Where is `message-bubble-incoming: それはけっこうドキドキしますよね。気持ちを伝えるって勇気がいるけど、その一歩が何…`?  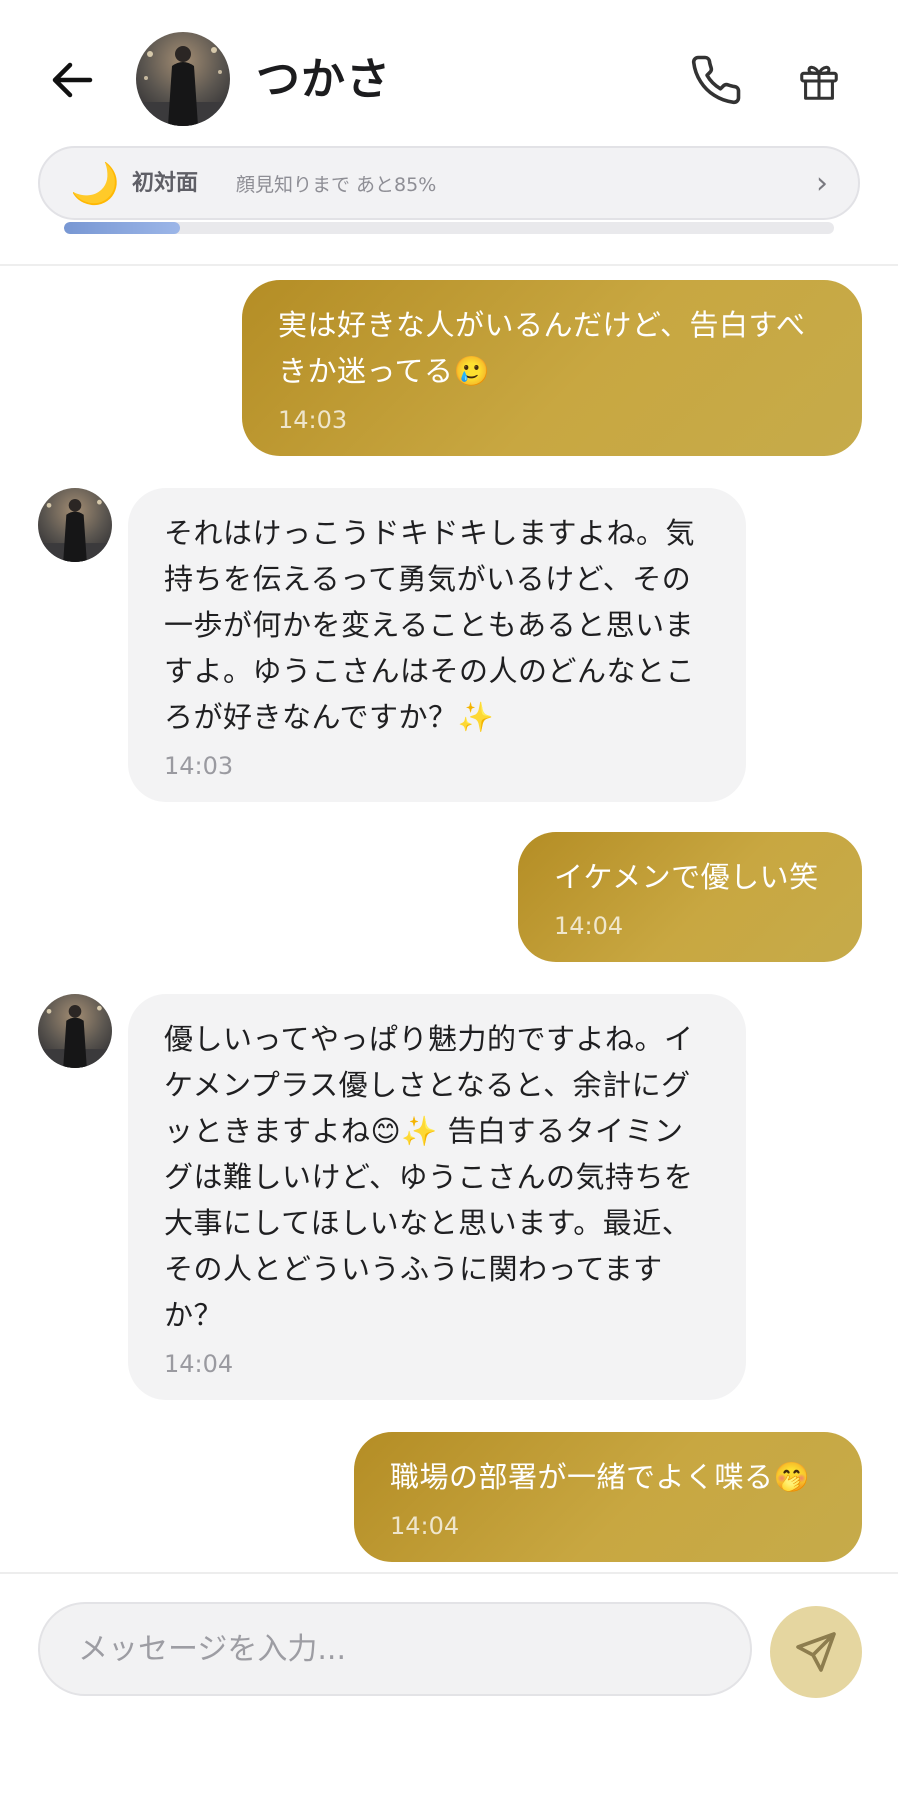 message-bubble-incoming: それはけっこうドキドキしますよね。気持ちを伝えるって勇気がいるけど、その一歩が何… is located at coordinates (437, 645).